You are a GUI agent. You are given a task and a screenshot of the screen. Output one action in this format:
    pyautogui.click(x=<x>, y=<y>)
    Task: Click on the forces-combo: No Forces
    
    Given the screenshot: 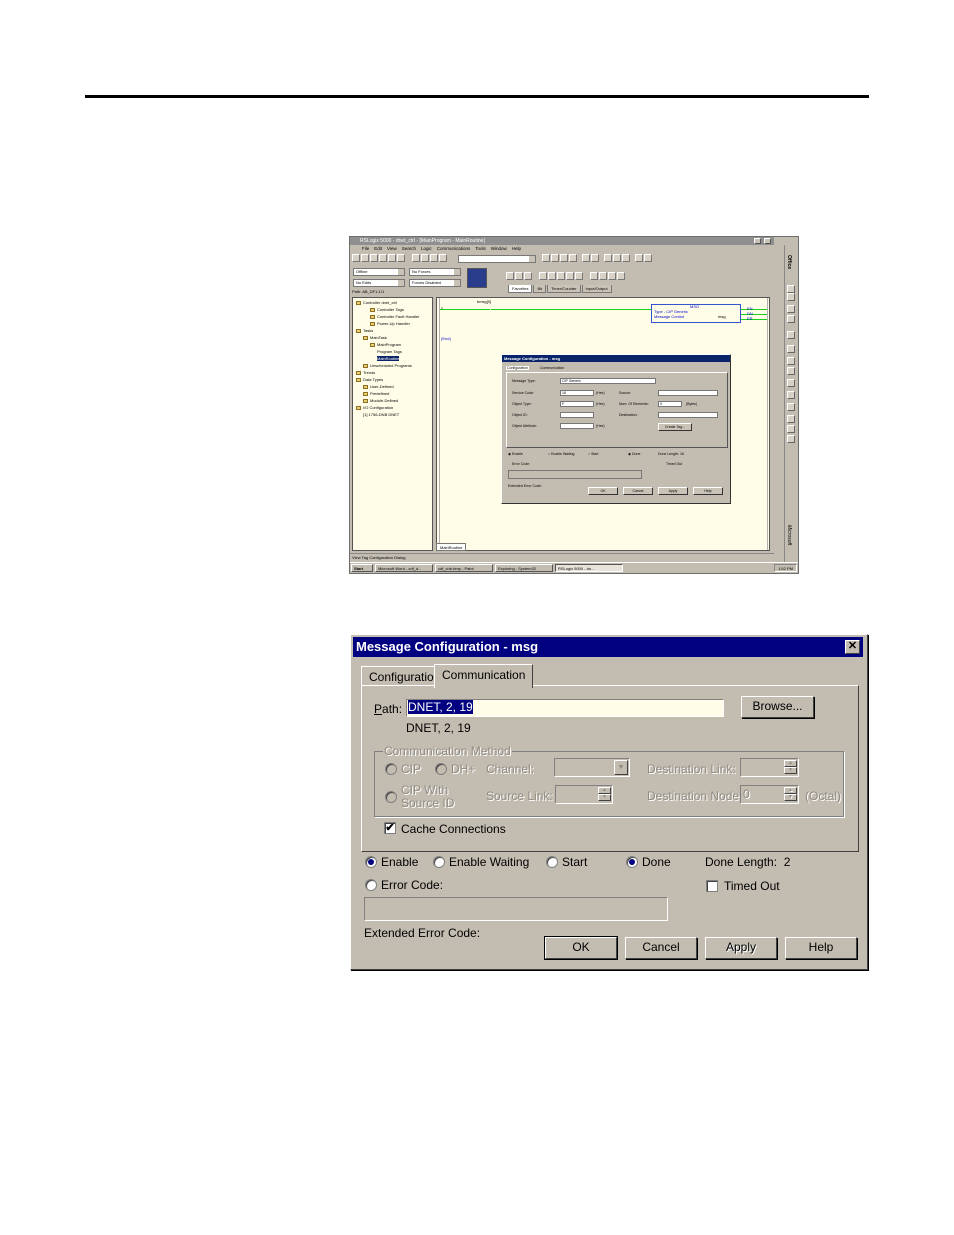 What is the action you would take?
    pyautogui.click(x=435, y=272)
    